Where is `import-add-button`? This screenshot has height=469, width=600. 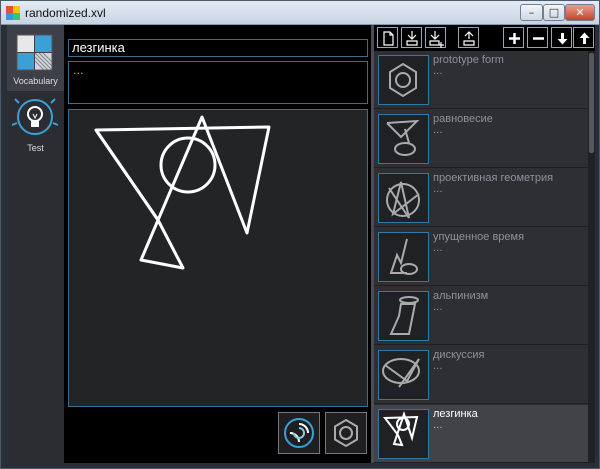
import-add-button is located at coordinates (435, 37).